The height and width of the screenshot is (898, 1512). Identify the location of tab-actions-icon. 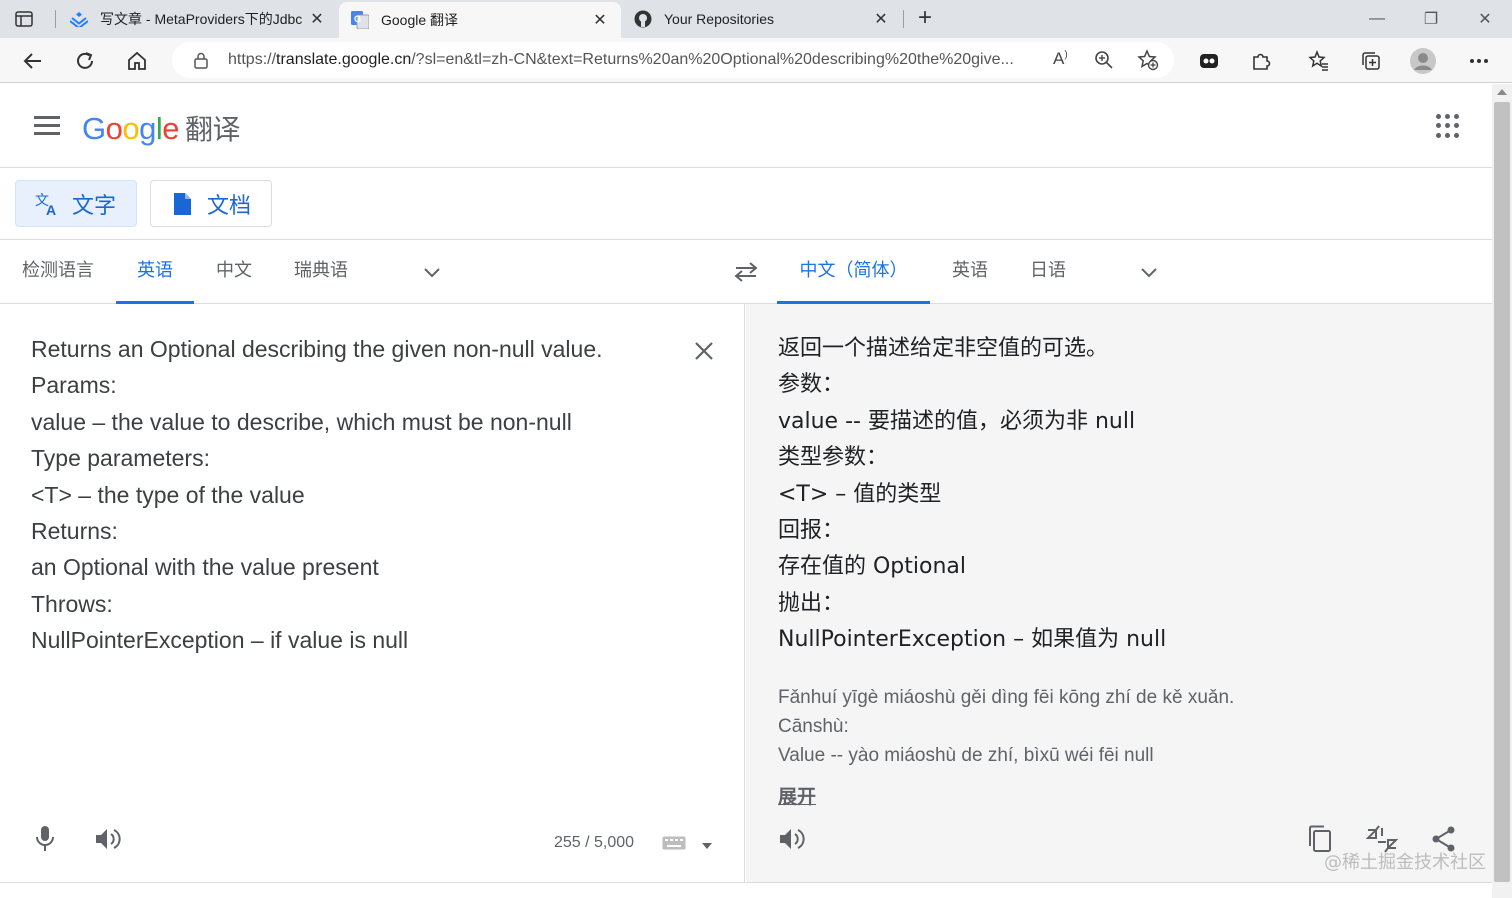
(24, 19).